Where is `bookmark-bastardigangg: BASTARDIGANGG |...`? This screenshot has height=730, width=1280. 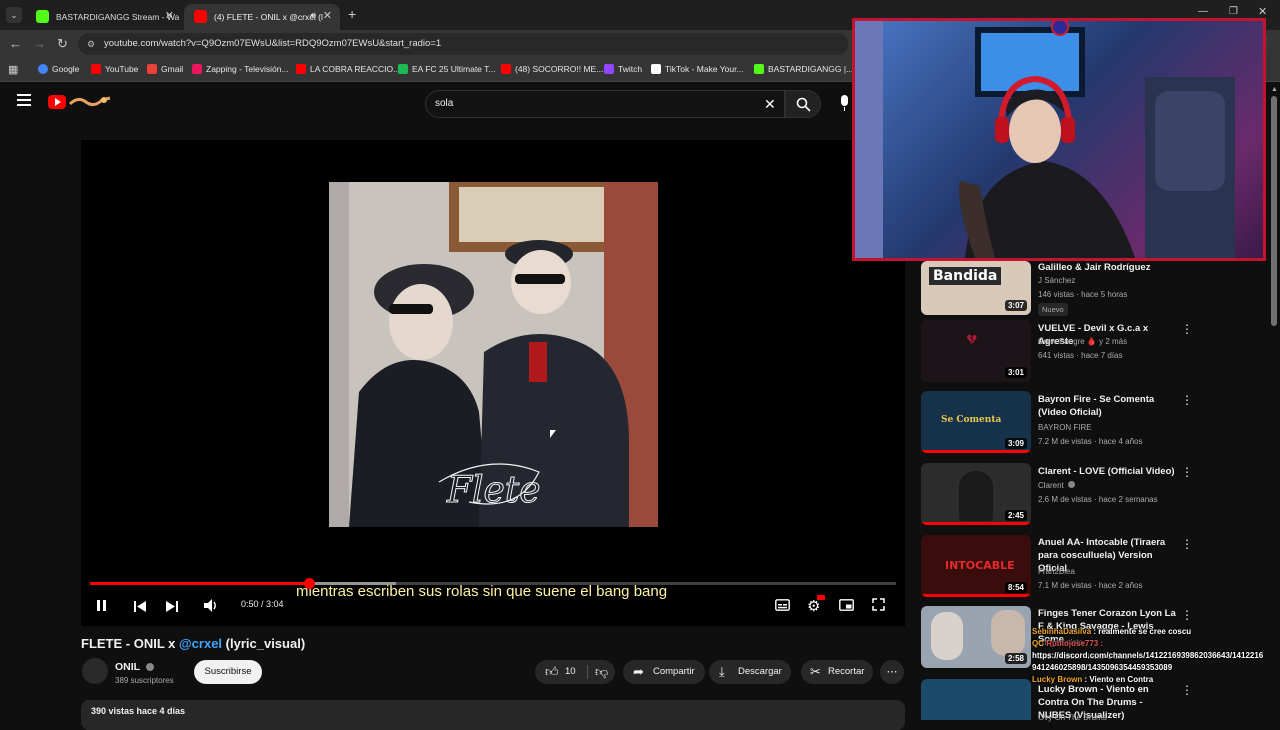
bookmark-bastardigangg: BASTARDIGANGG |... is located at coordinates (803, 69).